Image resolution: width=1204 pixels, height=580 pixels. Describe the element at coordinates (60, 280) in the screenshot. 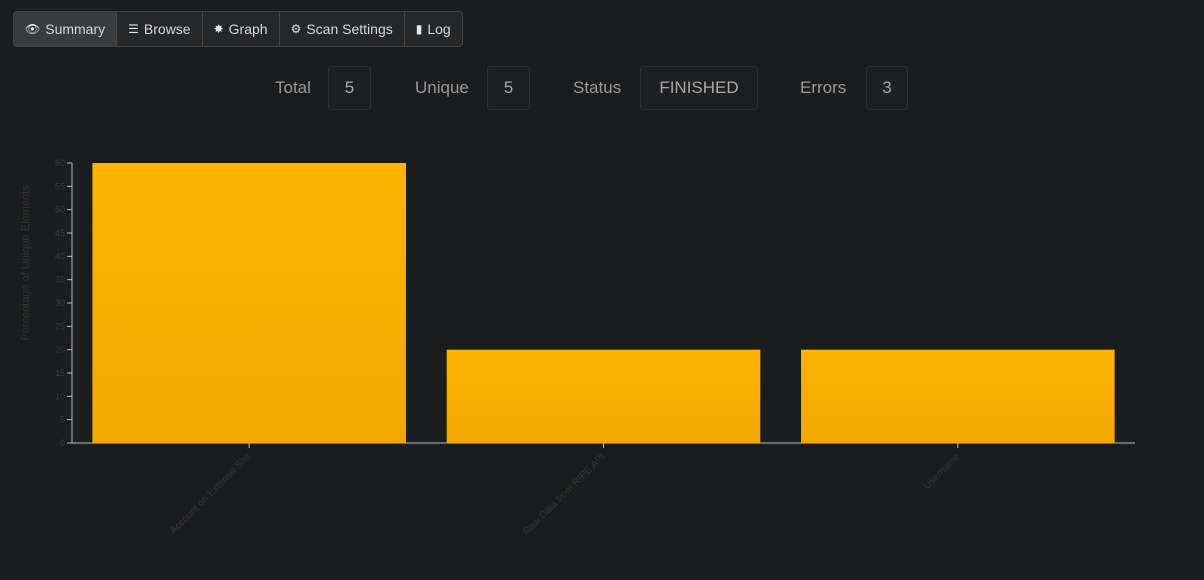

I see `y-tick-label: 35` at that location.